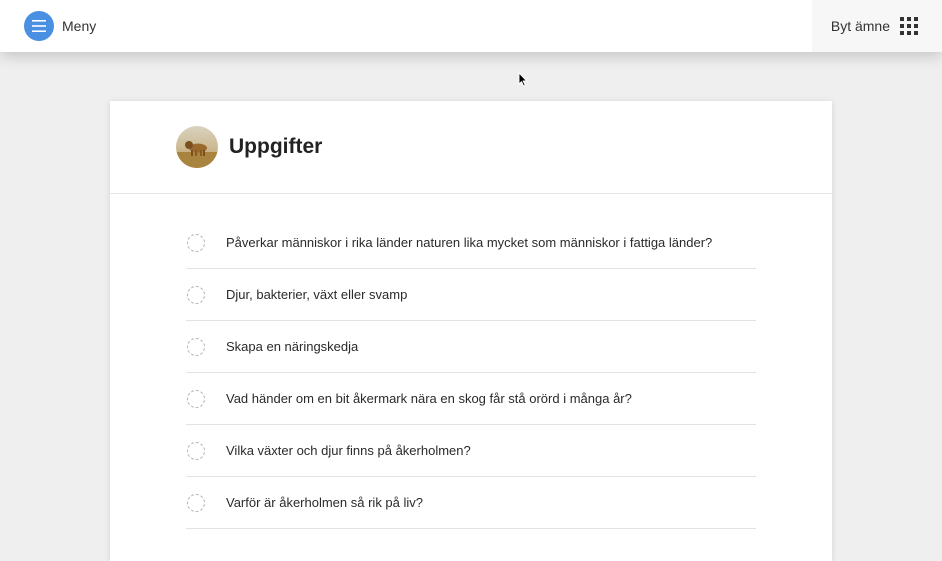  What do you see at coordinates (276, 146) in the screenshot?
I see `page-title: Uppgifter` at bounding box center [276, 146].